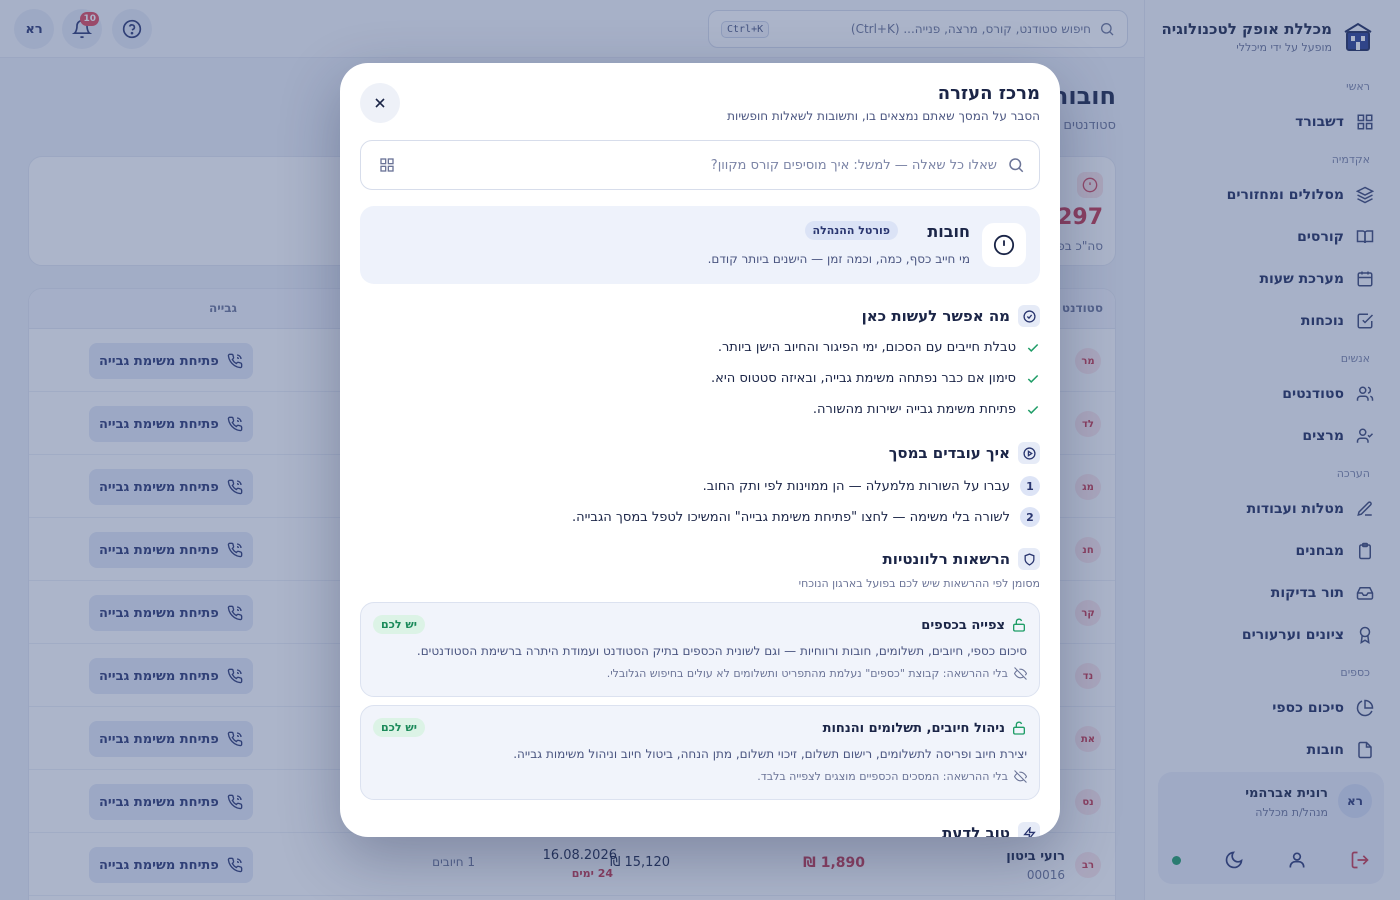 The height and width of the screenshot is (900, 1400). I want to click on section-title: איך עובדים במסך, so click(949, 453).